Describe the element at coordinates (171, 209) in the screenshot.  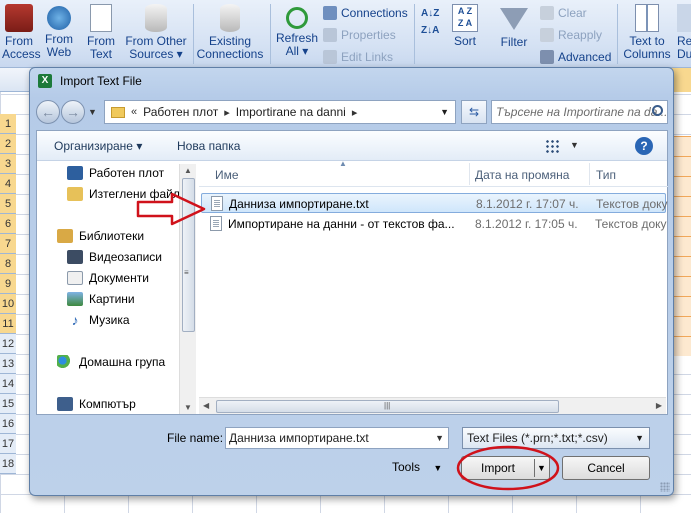
I see `red-arrow-annotation` at that location.